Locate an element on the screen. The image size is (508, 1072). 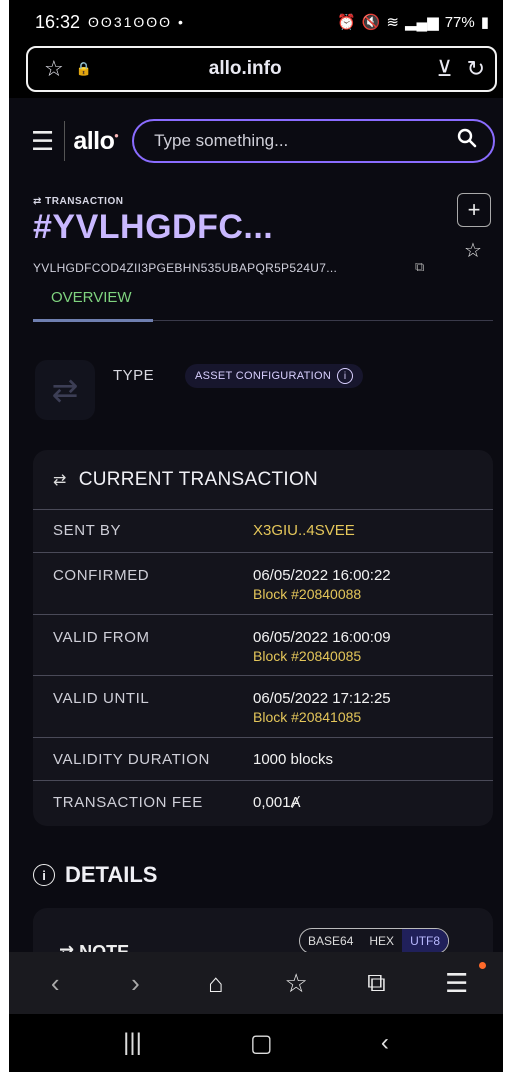
copy-icon: ⧉ is located at coordinates (419, 267).